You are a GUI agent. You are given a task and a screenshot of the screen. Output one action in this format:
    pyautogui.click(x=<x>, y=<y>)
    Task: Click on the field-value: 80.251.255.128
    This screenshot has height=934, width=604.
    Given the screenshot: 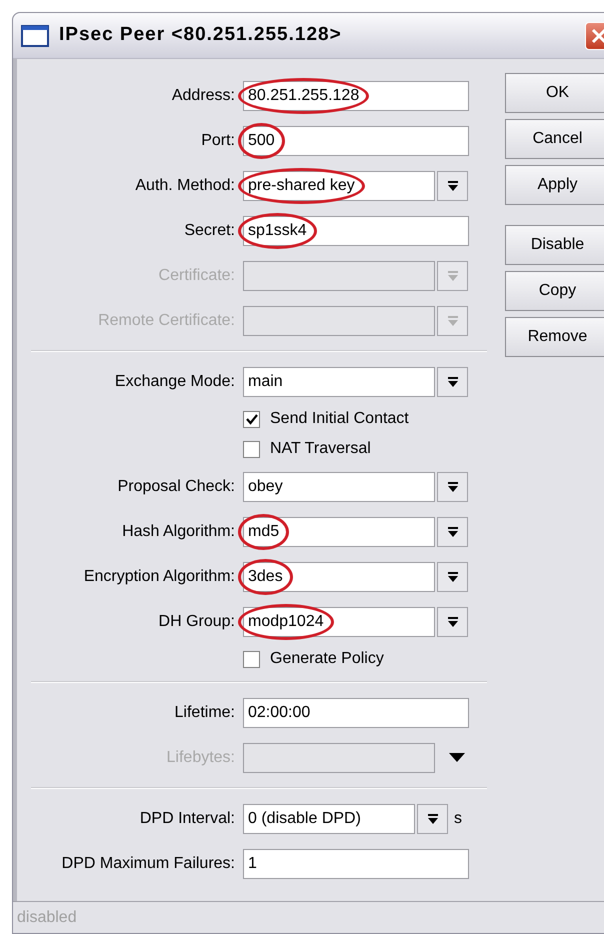 What is the action you would take?
    pyautogui.click(x=304, y=95)
    